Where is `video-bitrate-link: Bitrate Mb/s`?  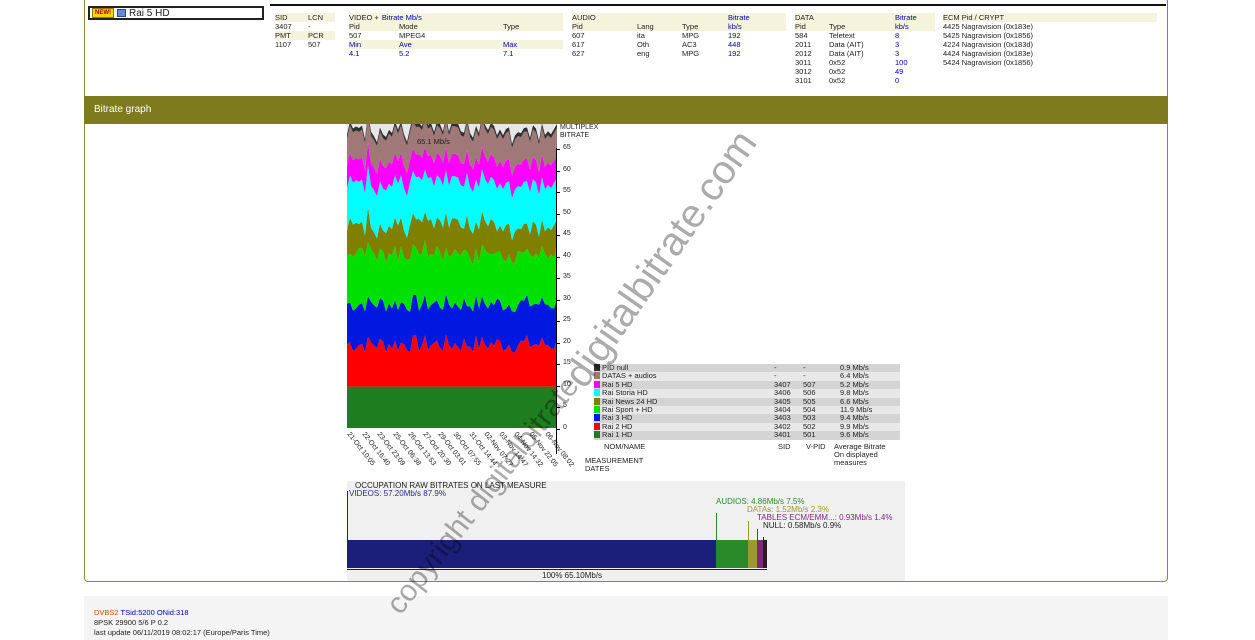 video-bitrate-link: Bitrate Mb/s is located at coordinates (402, 17).